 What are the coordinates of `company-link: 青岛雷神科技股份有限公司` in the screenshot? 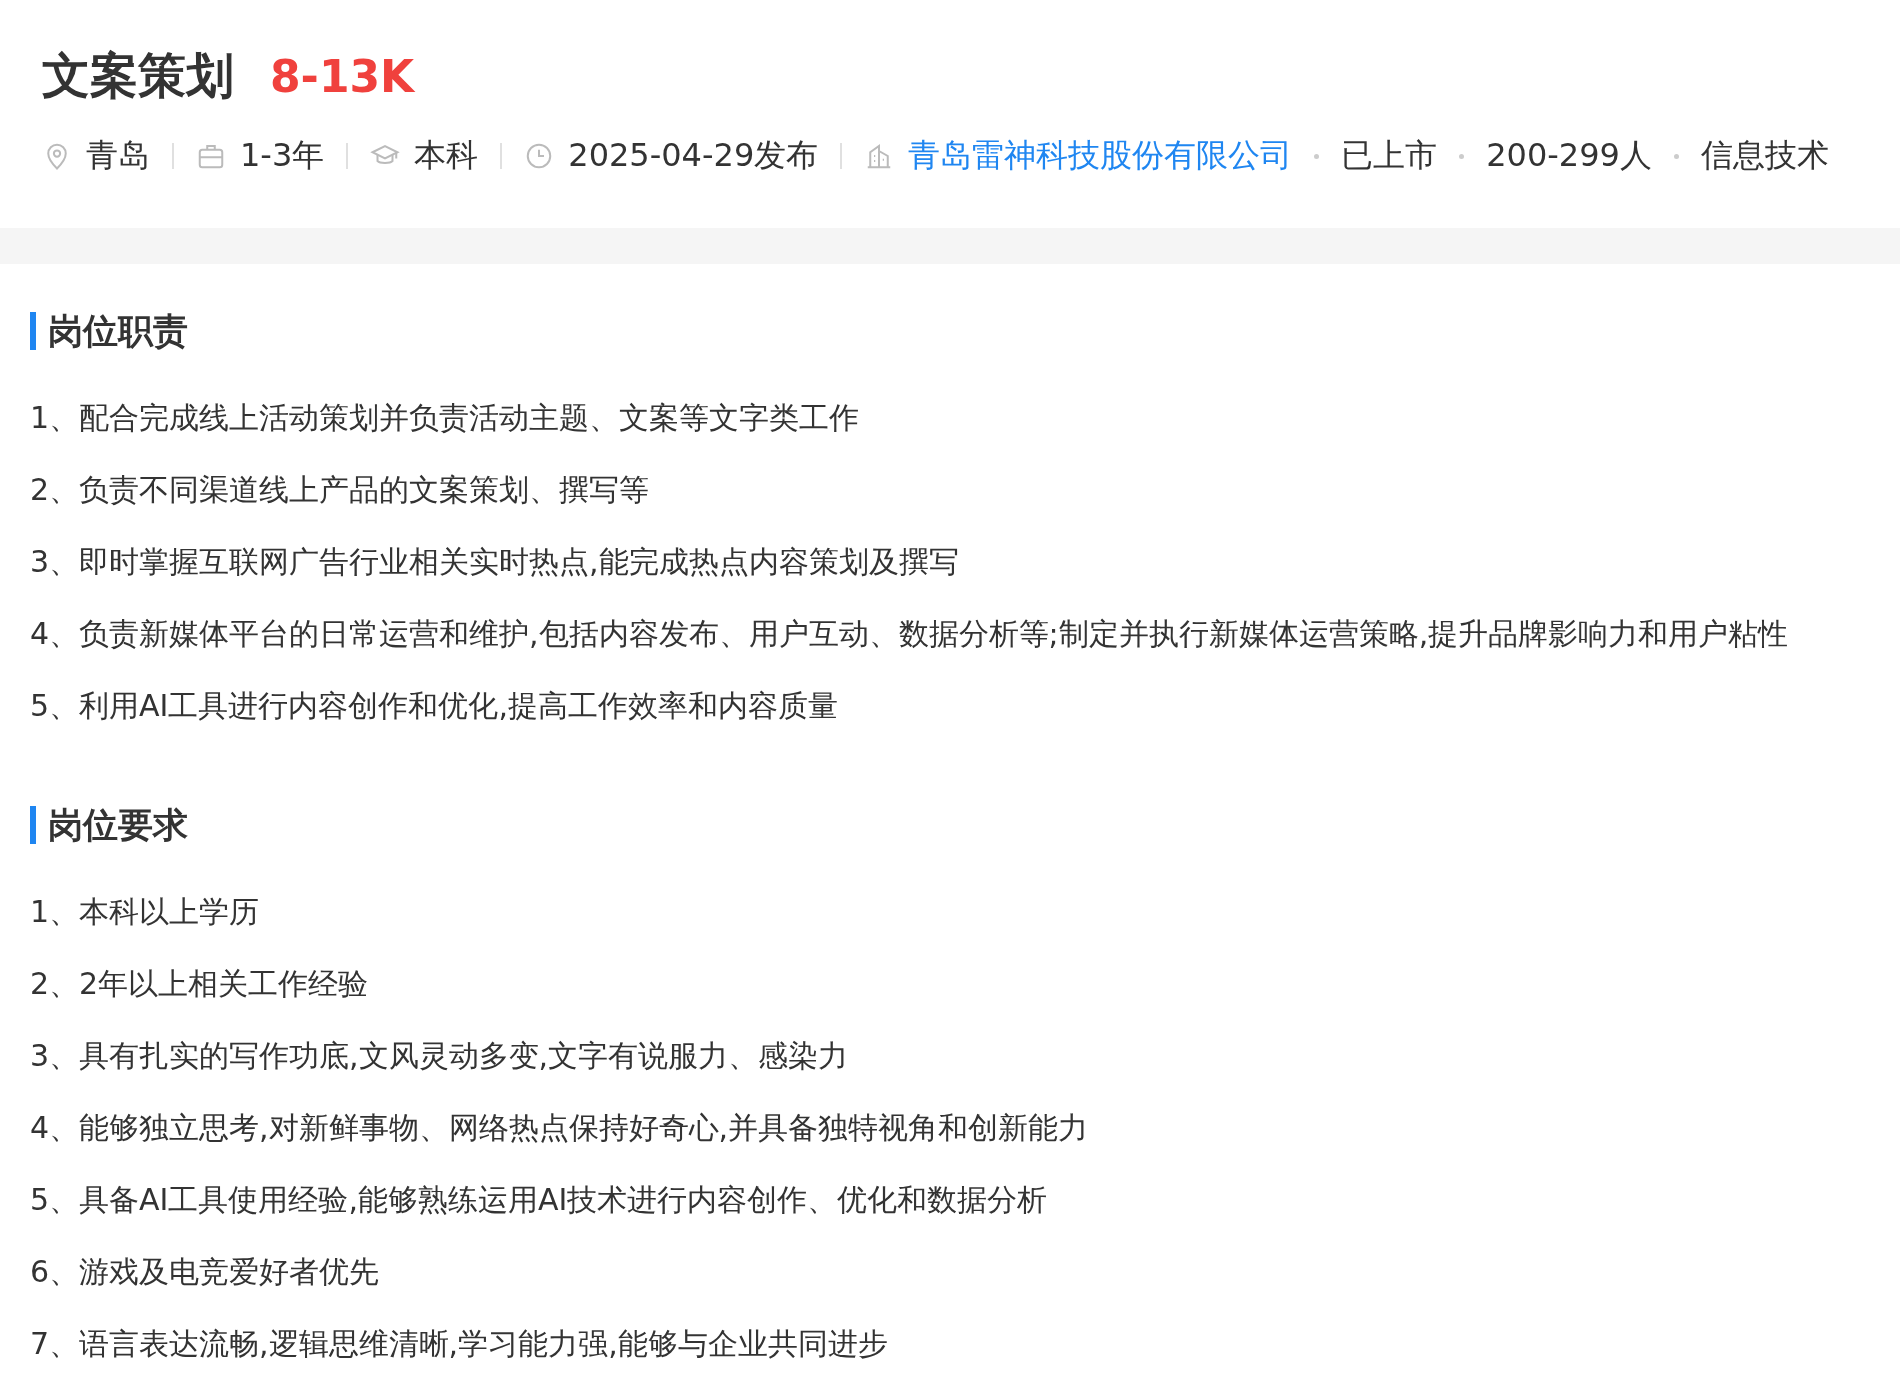 It's located at (1100, 156).